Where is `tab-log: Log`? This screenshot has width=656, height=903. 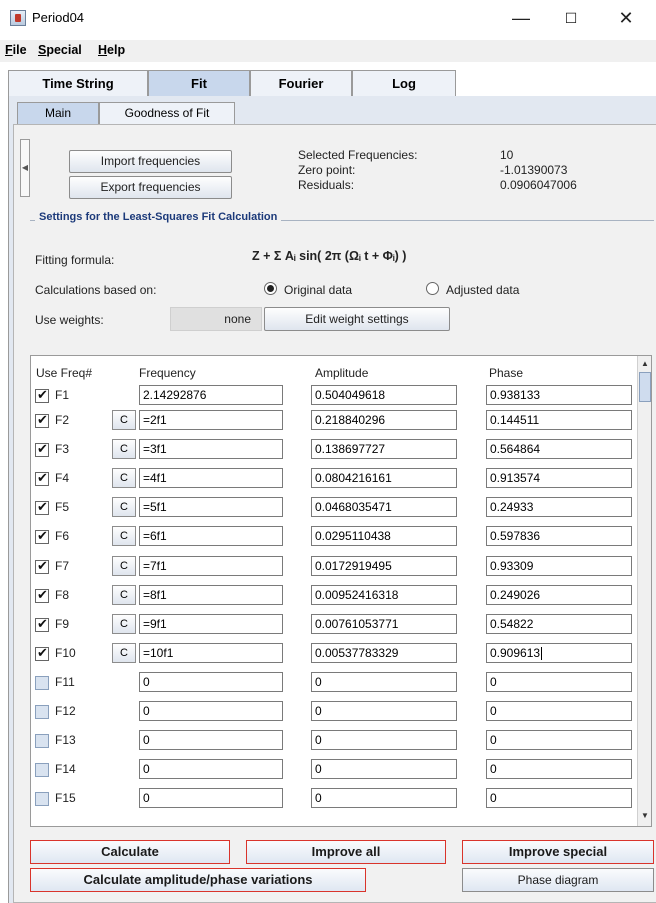 tab-log: Log is located at coordinates (404, 83).